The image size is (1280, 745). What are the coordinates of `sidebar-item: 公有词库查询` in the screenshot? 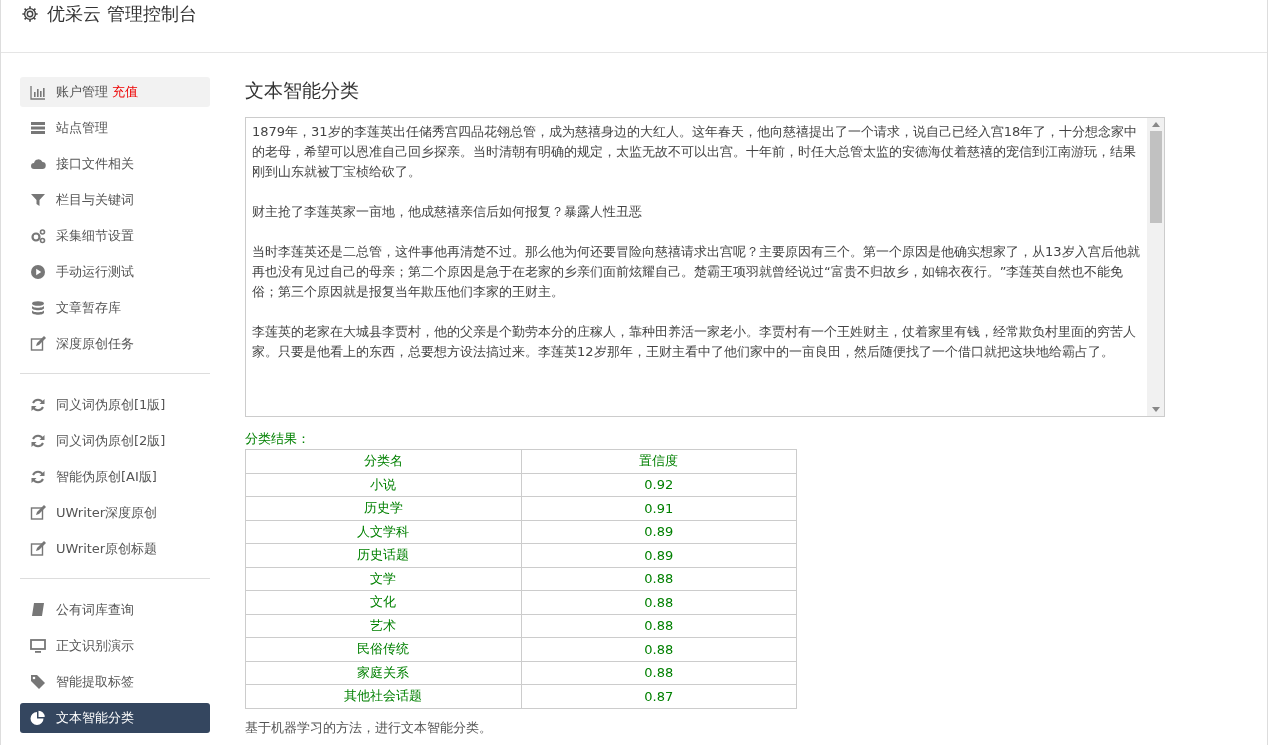 It's located at (115, 610).